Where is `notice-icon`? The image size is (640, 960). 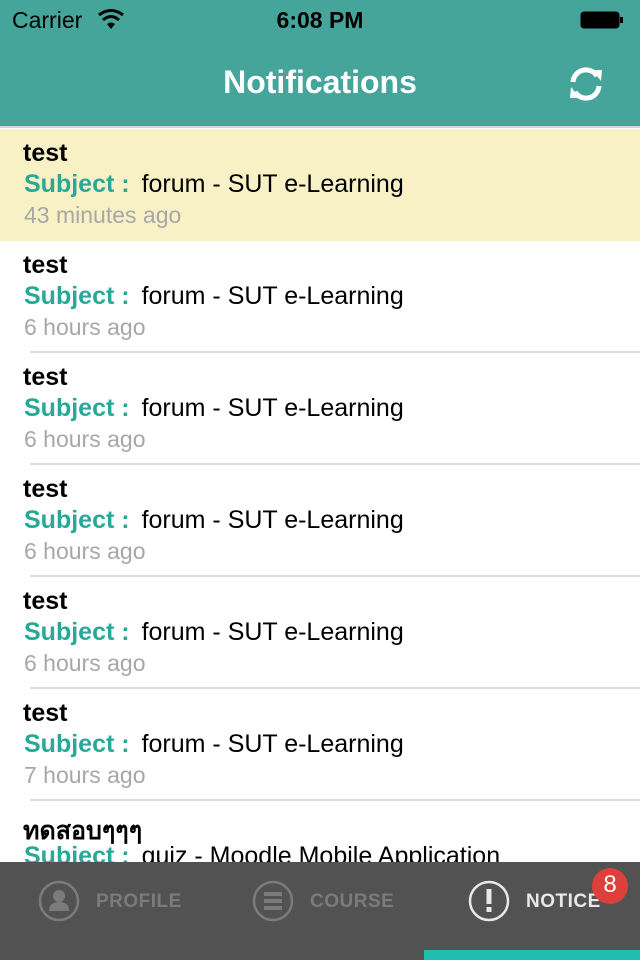
notice-icon is located at coordinates (489, 901).